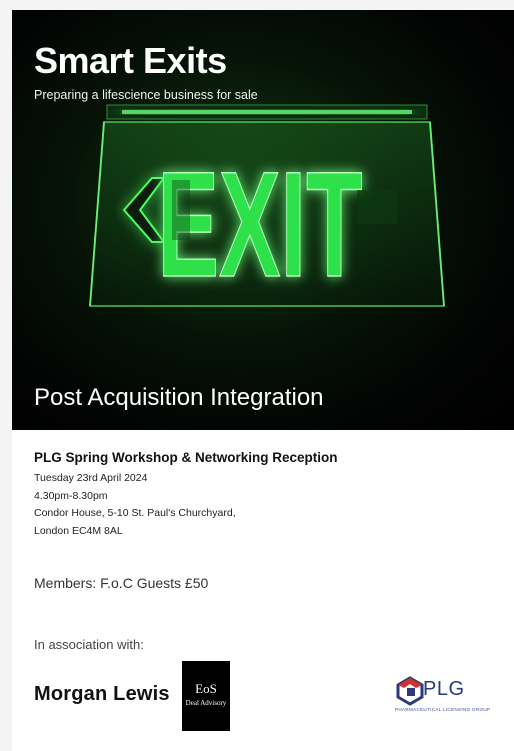 The height and width of the screenshot is (751, 514). What do you see at coordinates (102, 694) in the screenshot?
I see `morgan-lewis-logo: Morgan Lewis` at bounding box center [102, 694].